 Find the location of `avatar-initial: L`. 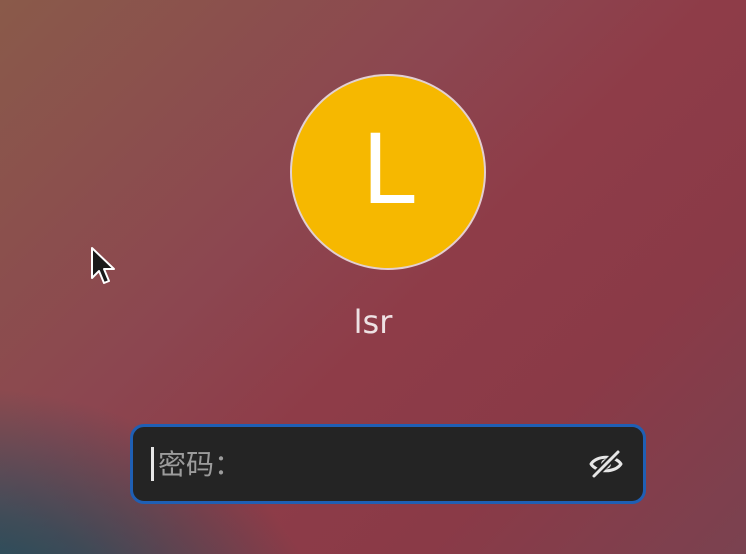

avatar-initial: L is located at coordinates (388, 170).